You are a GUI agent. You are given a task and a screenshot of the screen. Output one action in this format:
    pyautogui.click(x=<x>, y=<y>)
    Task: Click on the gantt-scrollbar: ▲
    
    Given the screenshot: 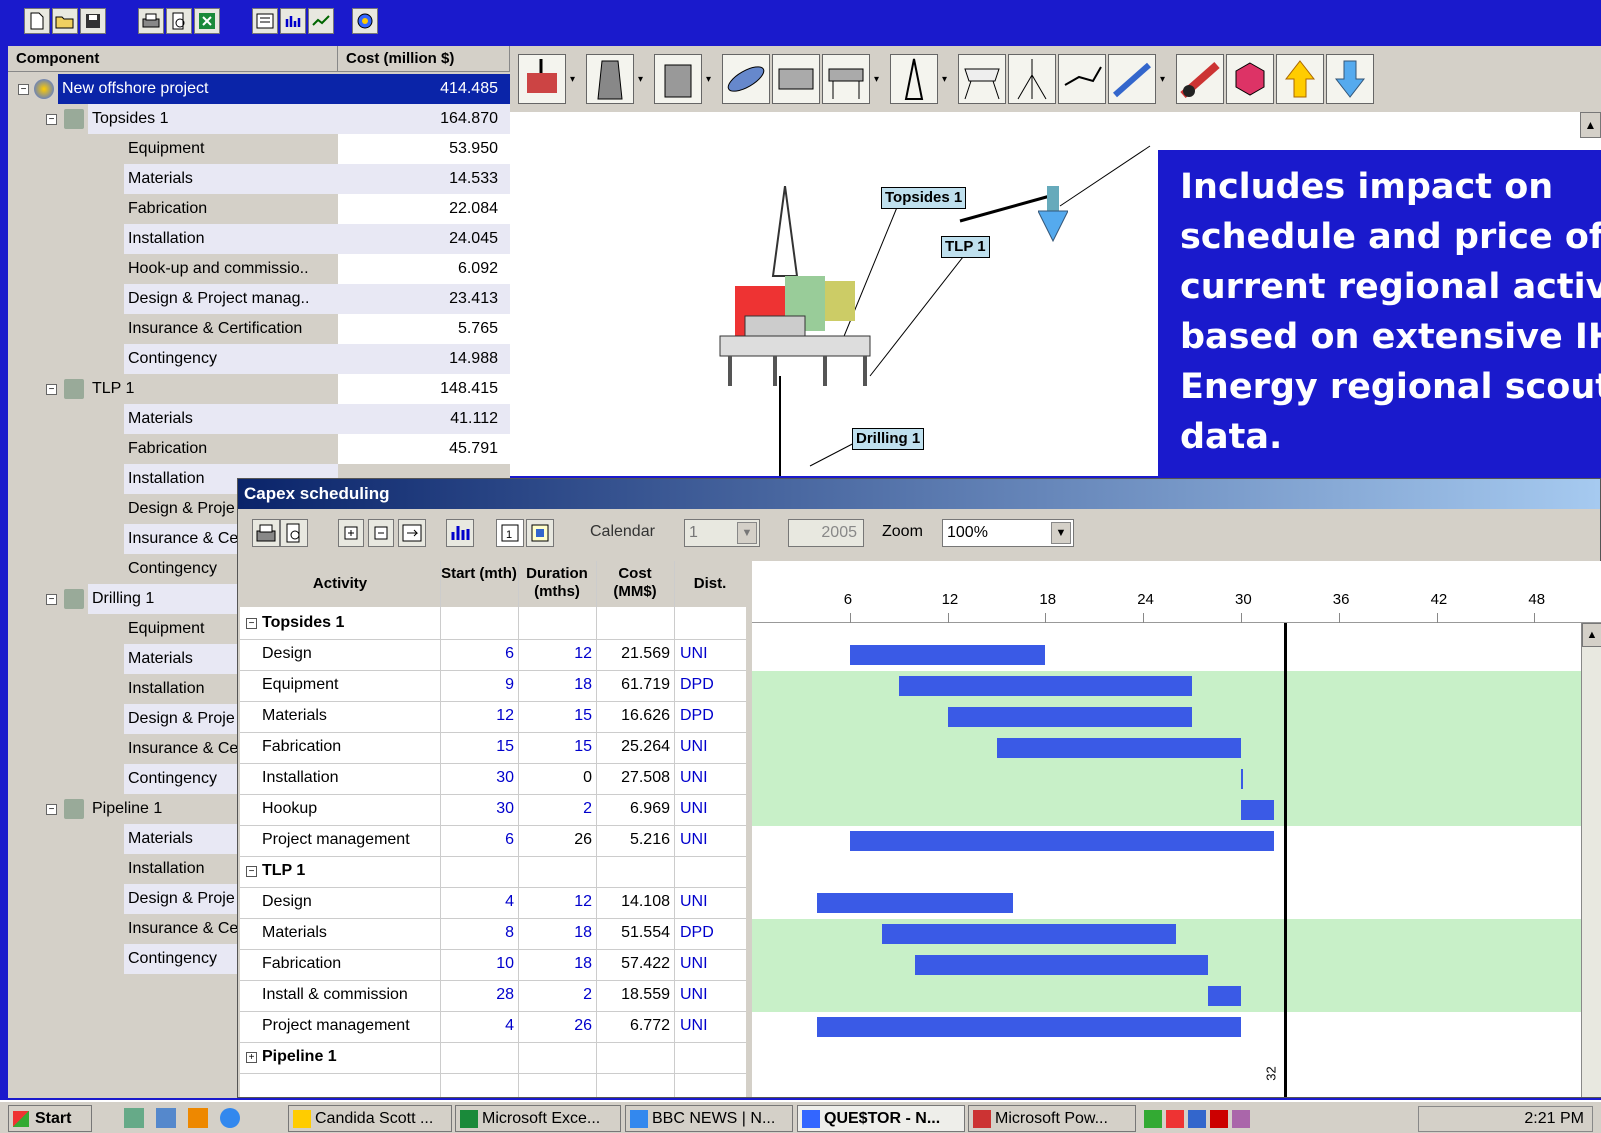 What is the action you would take?
    pyautogui.click(x=1591, y=860)
    